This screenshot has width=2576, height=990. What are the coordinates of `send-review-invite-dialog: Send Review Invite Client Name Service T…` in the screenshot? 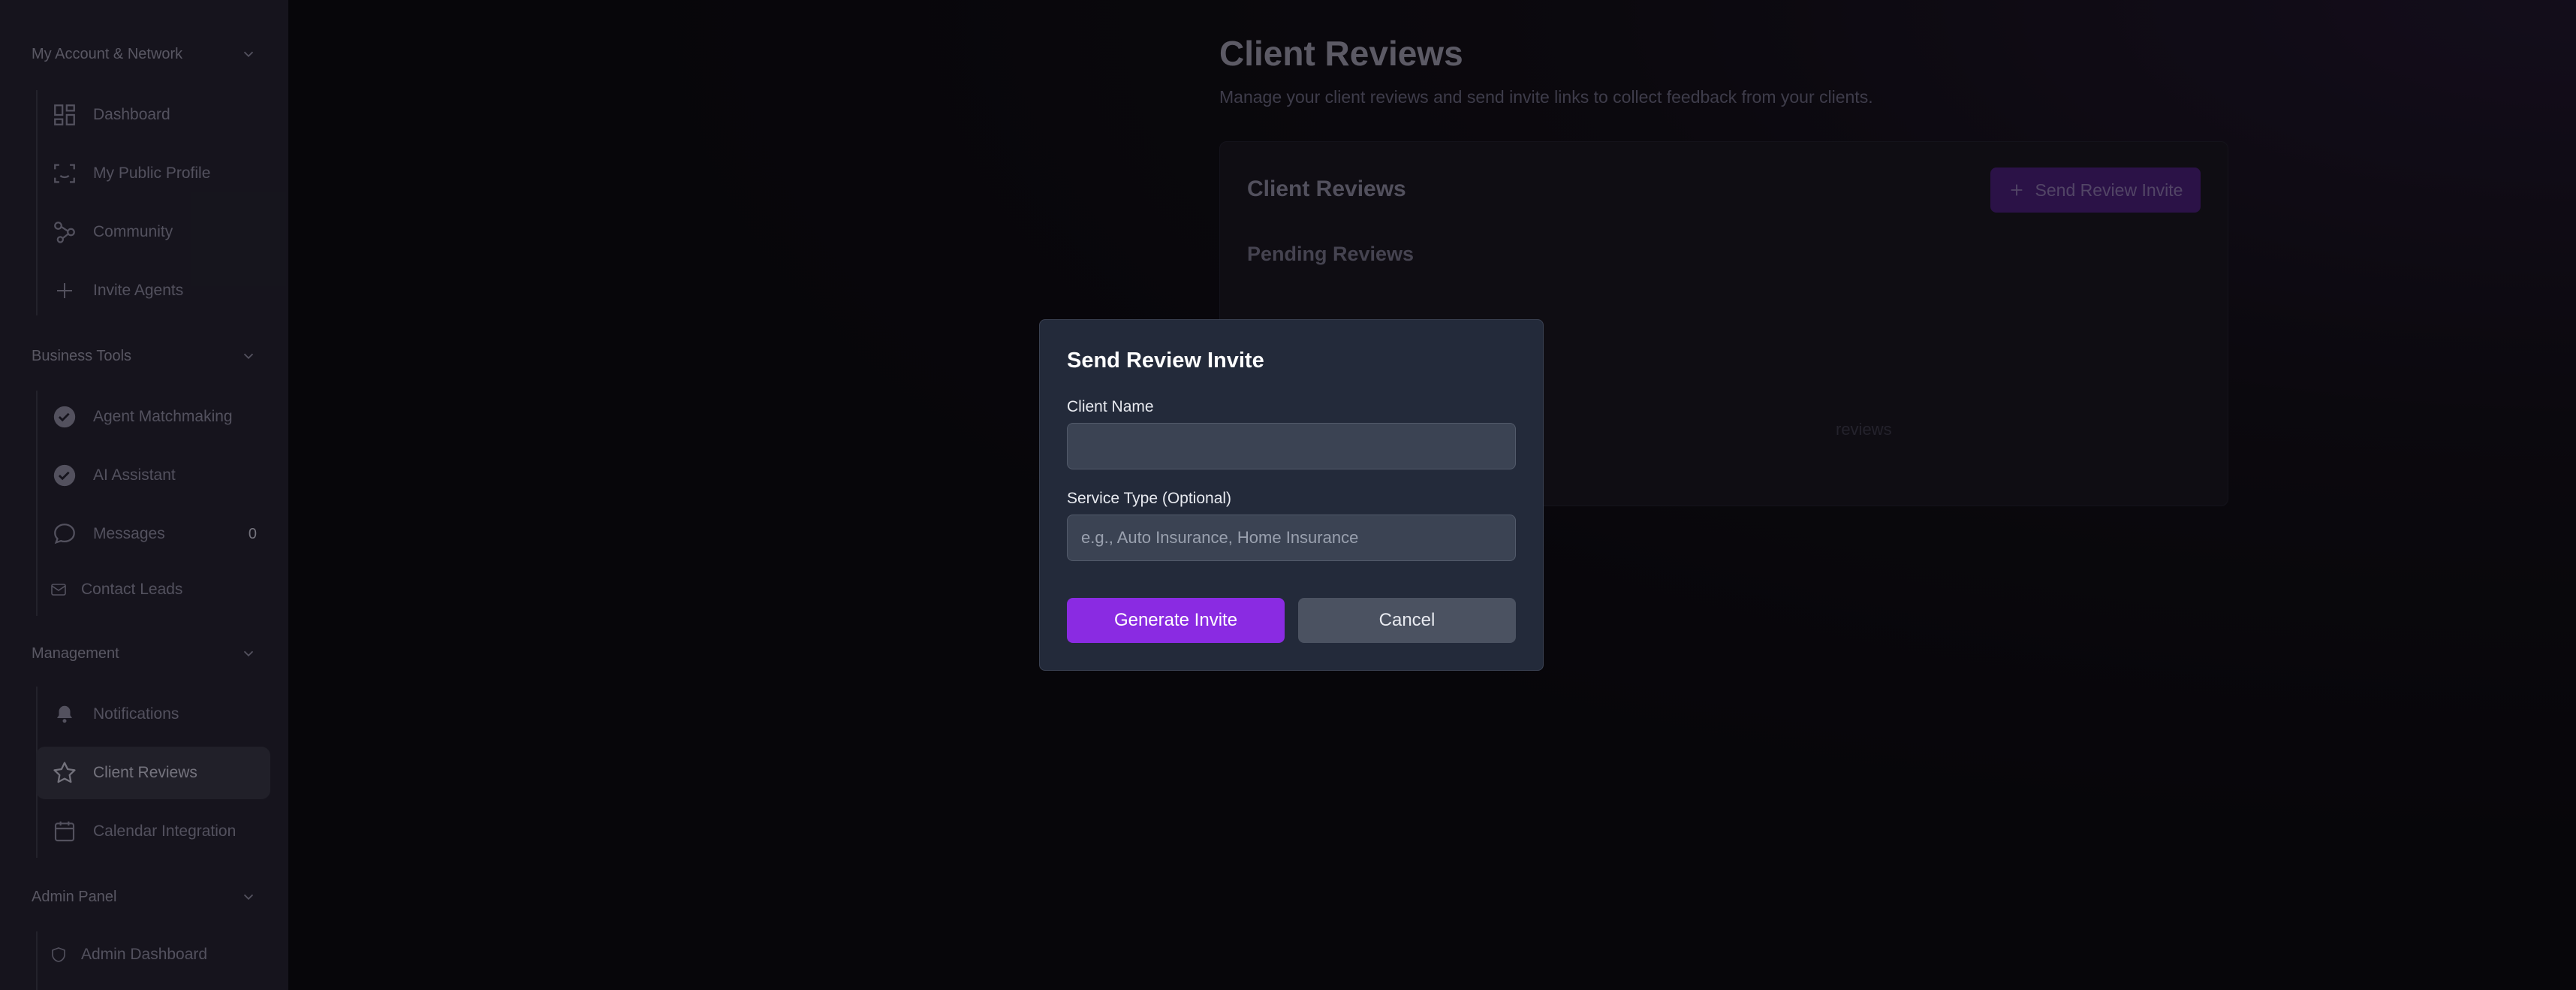 It's located at (1291, 495).